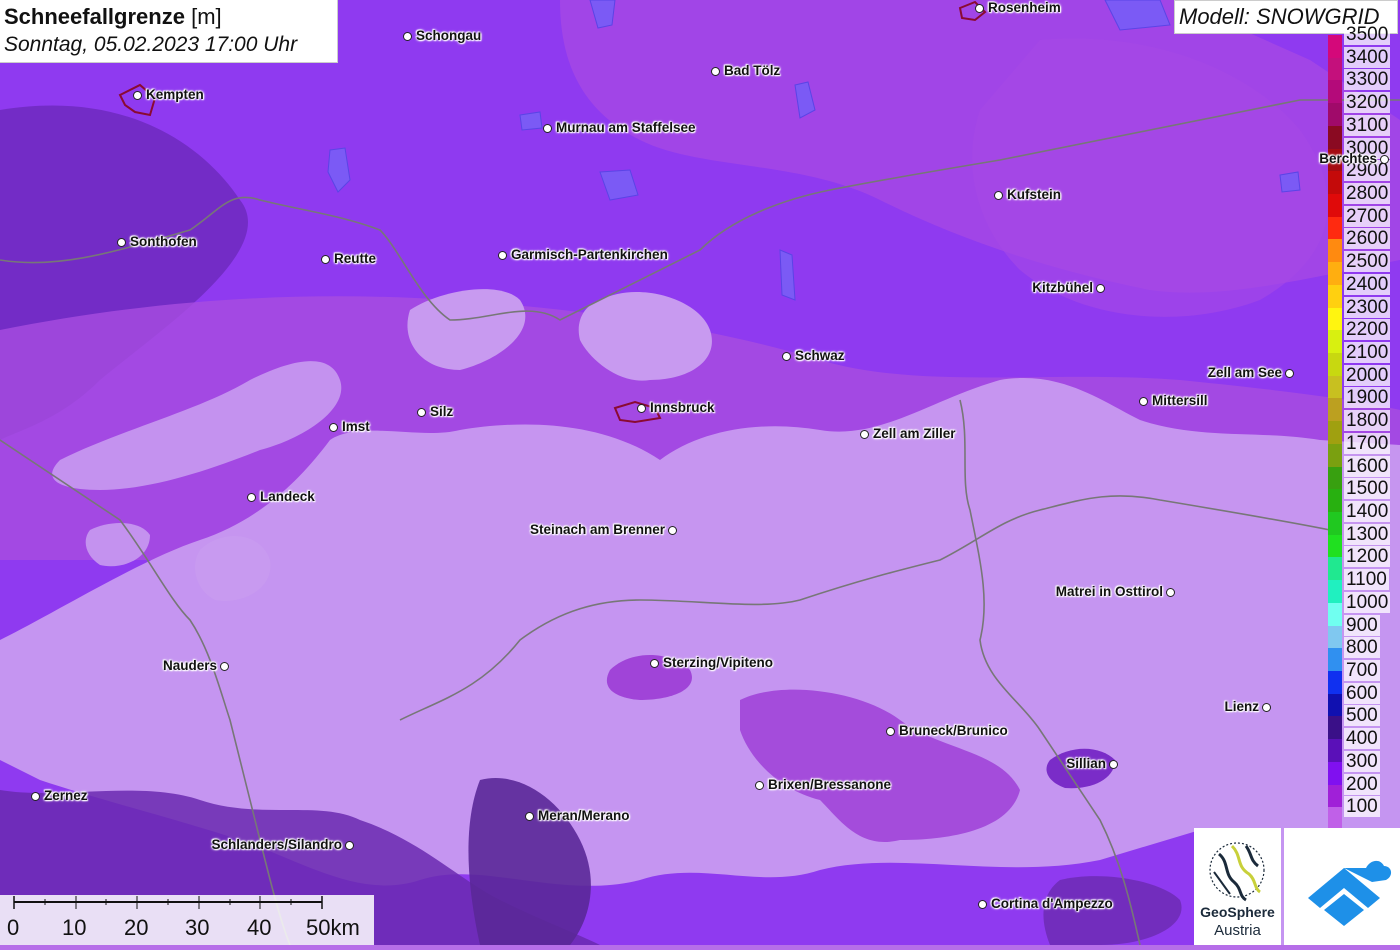 The image size is (1400, 950). What do you see at coordinates (1237, 886) in the screenshot?
I see `geosphere-austria-logo: GeoSphere Austria` at bounding box center [1237, 886].